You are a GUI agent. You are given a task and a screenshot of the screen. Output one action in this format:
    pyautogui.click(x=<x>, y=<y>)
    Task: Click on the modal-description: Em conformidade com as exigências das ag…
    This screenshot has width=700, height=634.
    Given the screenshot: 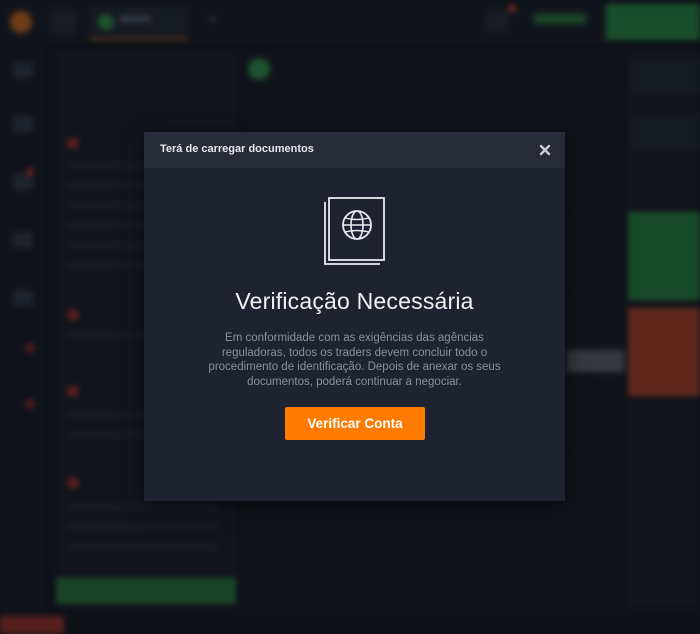 What is the action you would take?
    pyautogui.click(x=354, y=360)
    